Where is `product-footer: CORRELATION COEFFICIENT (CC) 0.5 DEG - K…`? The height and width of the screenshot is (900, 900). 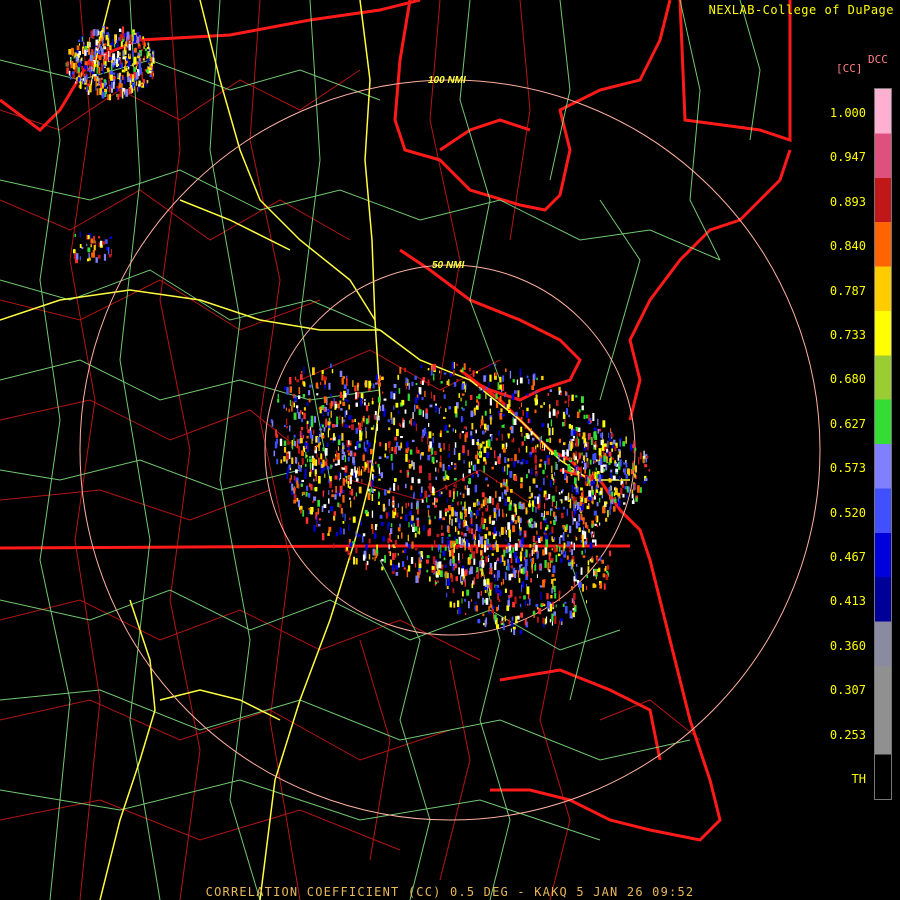 product-footer: CORRELATION COEFFICIENT (CC) 0.5 DEG - K… is located at coordinates (450, 892).